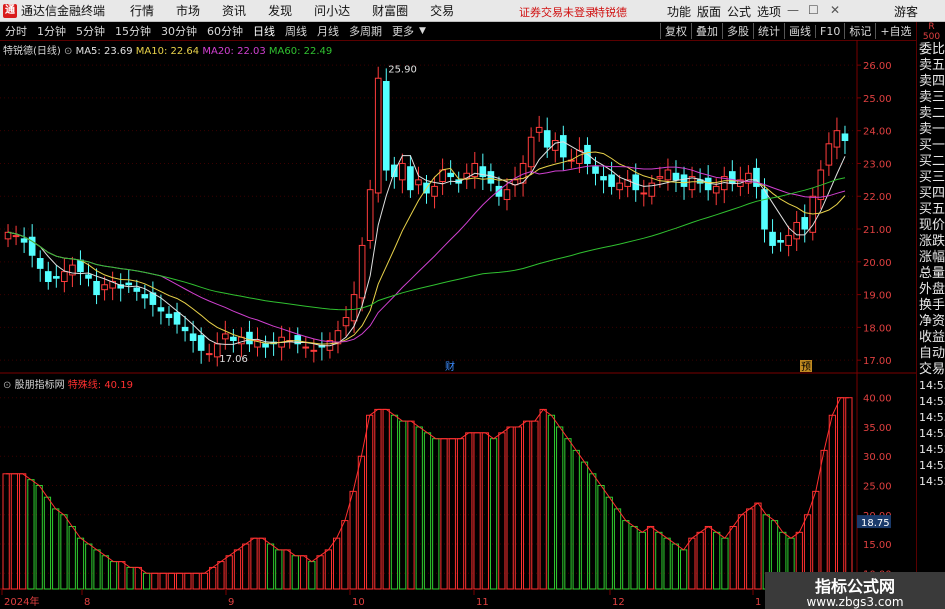  I want to click on side-time-5: 14:53, so click(932, 465).